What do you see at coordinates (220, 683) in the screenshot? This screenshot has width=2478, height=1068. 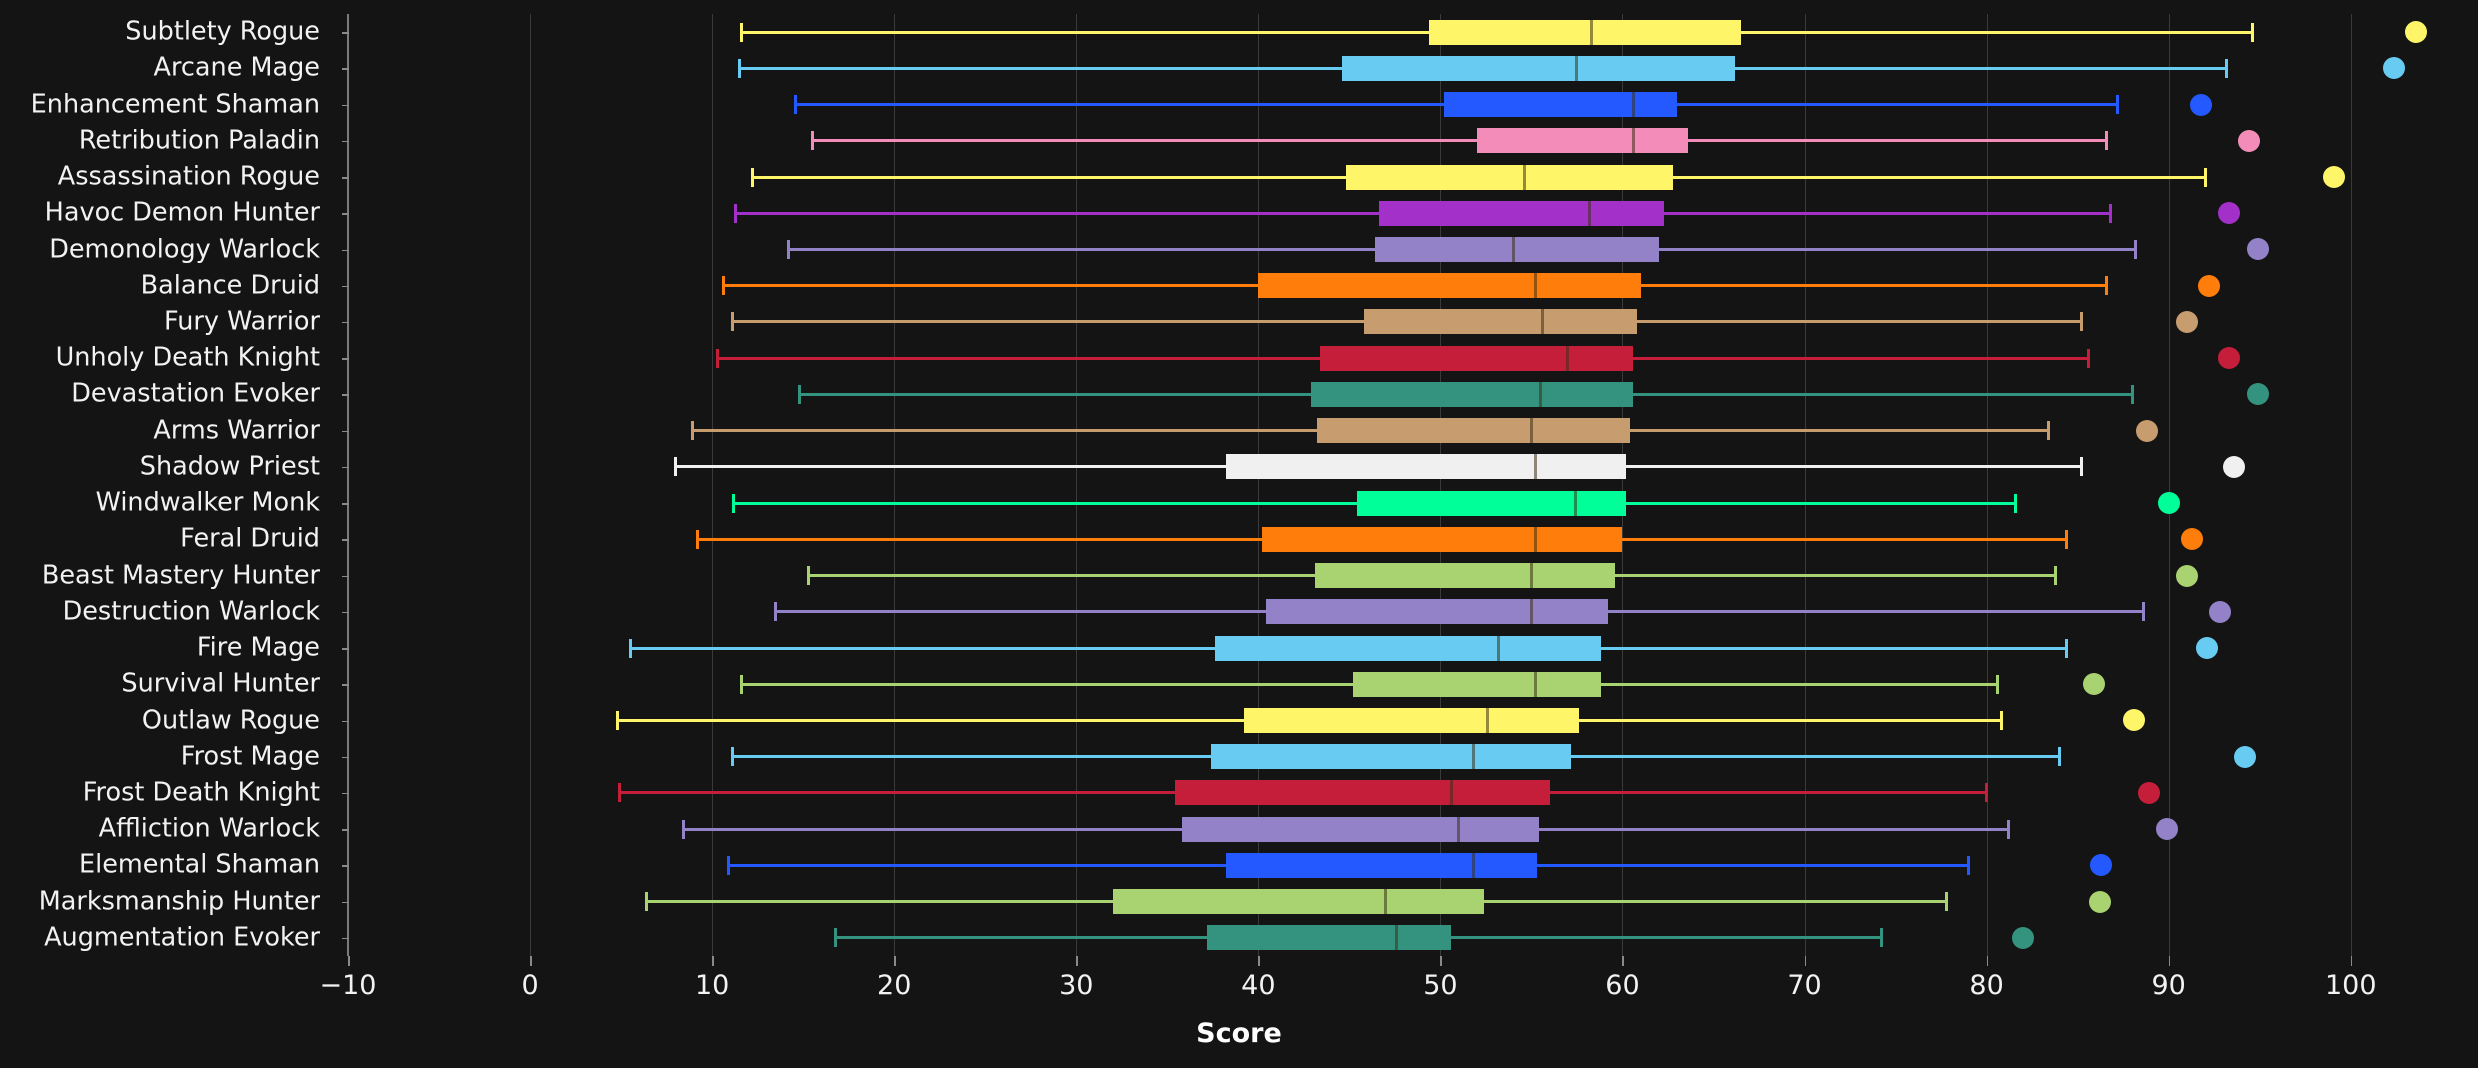 I see `y-axis-label: Survival Hunter` at bounding box center [220, 683].